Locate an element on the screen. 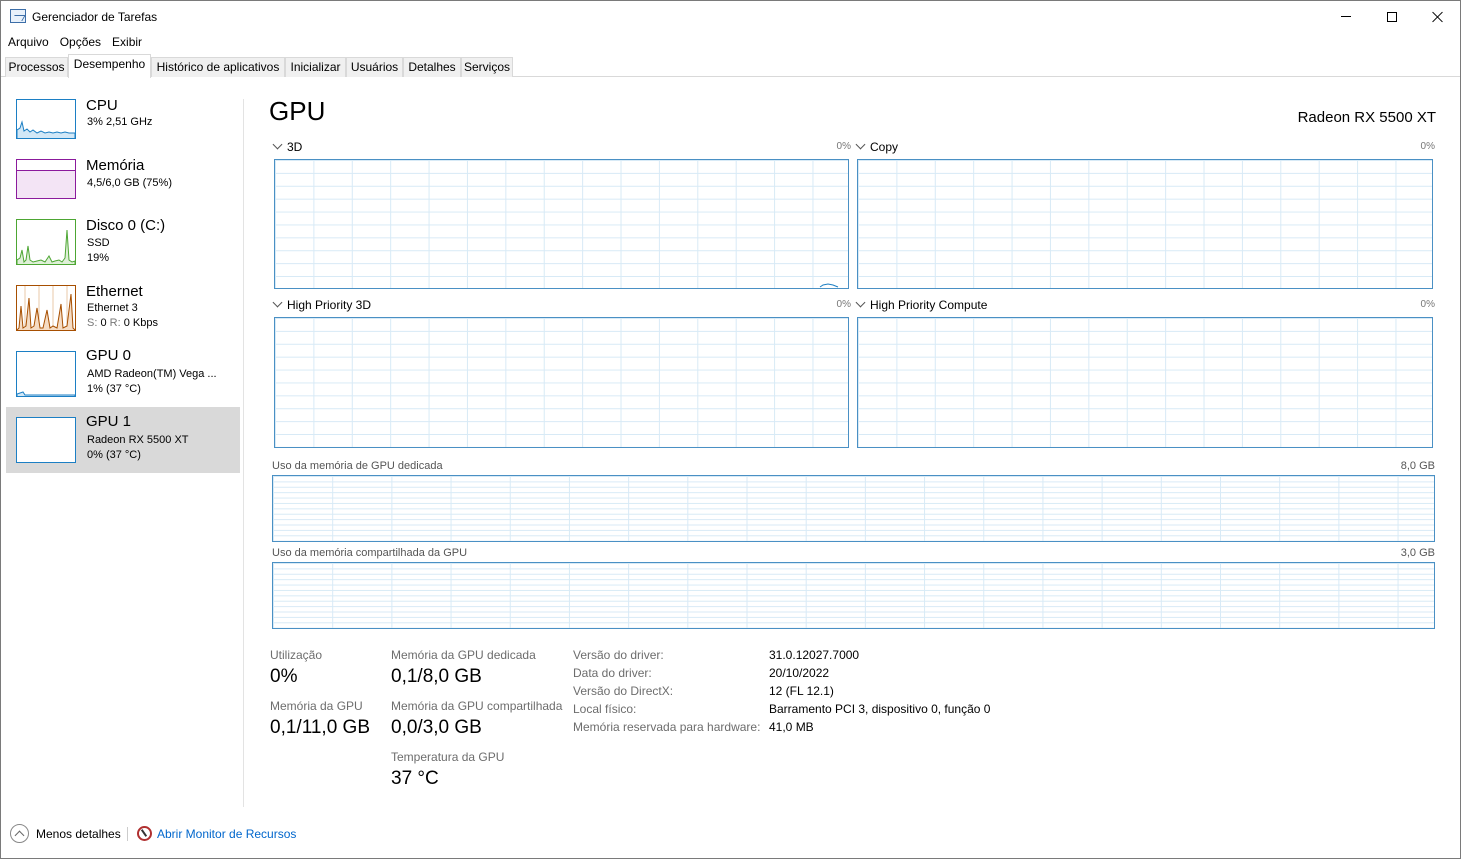 This screenshot has height=859, width=1461. receive-label: R: is located at coordinates (115, 323).